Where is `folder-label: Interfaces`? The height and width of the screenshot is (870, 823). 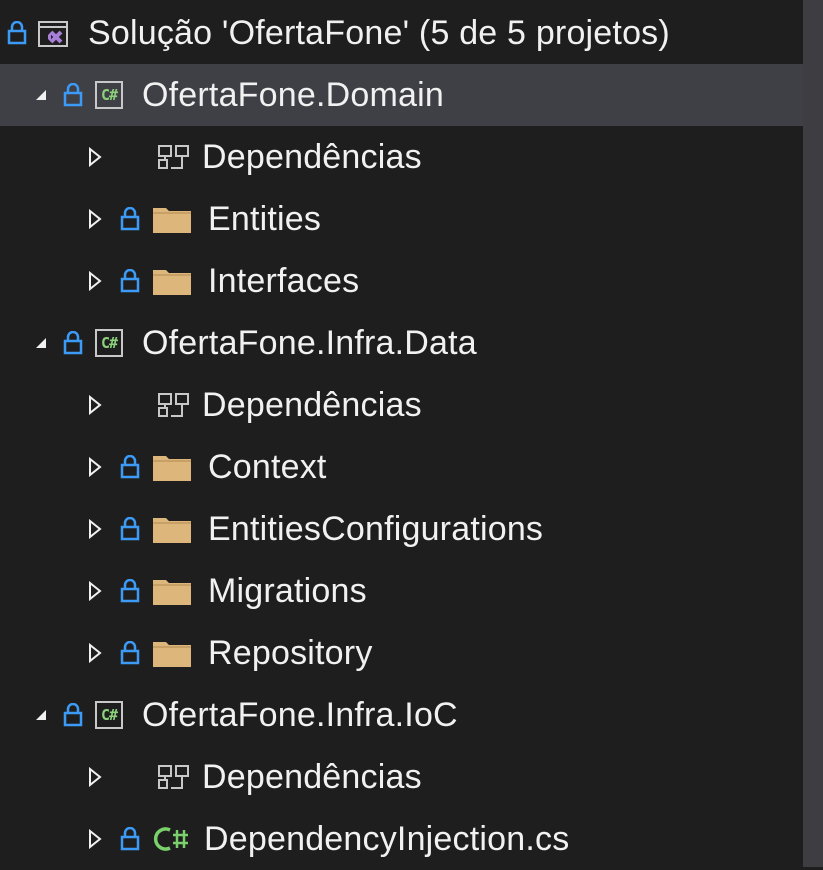 folder-label: Interfaces is located at coordinates (284, 281).